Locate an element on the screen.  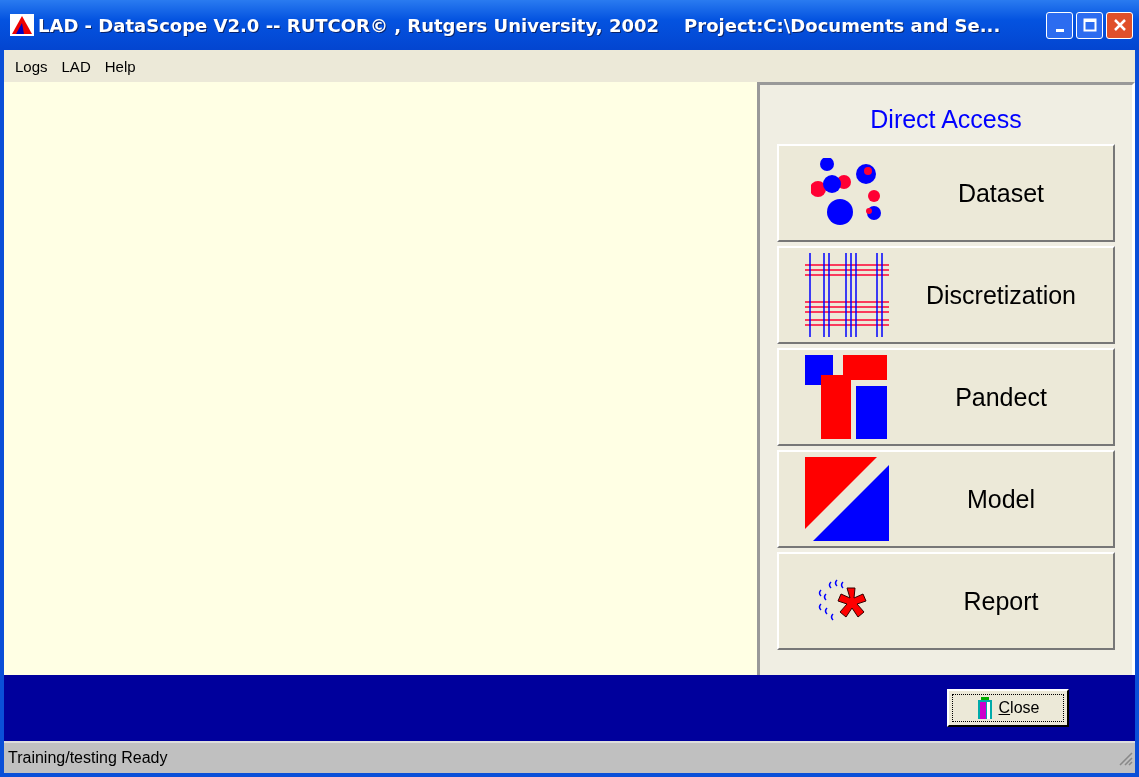
close-icon is located at coordinates (1119, 25).